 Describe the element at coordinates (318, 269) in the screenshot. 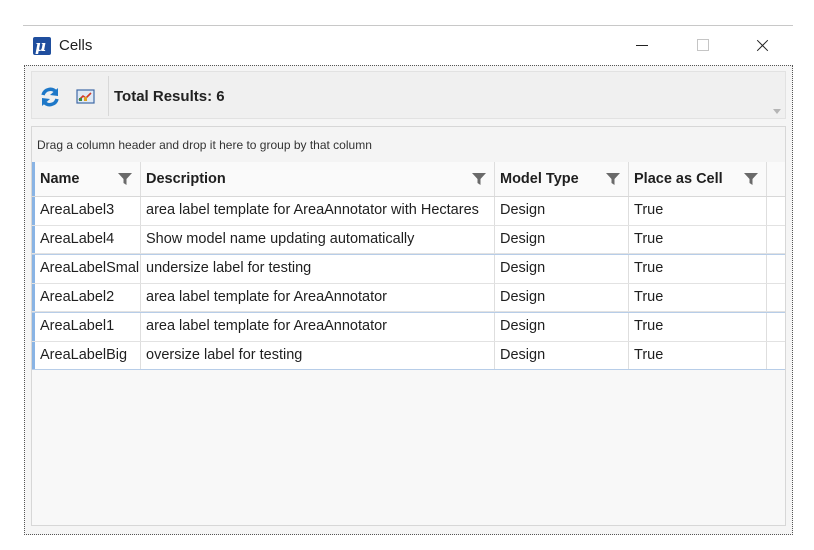

I see `cell-description: undersize label for testing` at that location.